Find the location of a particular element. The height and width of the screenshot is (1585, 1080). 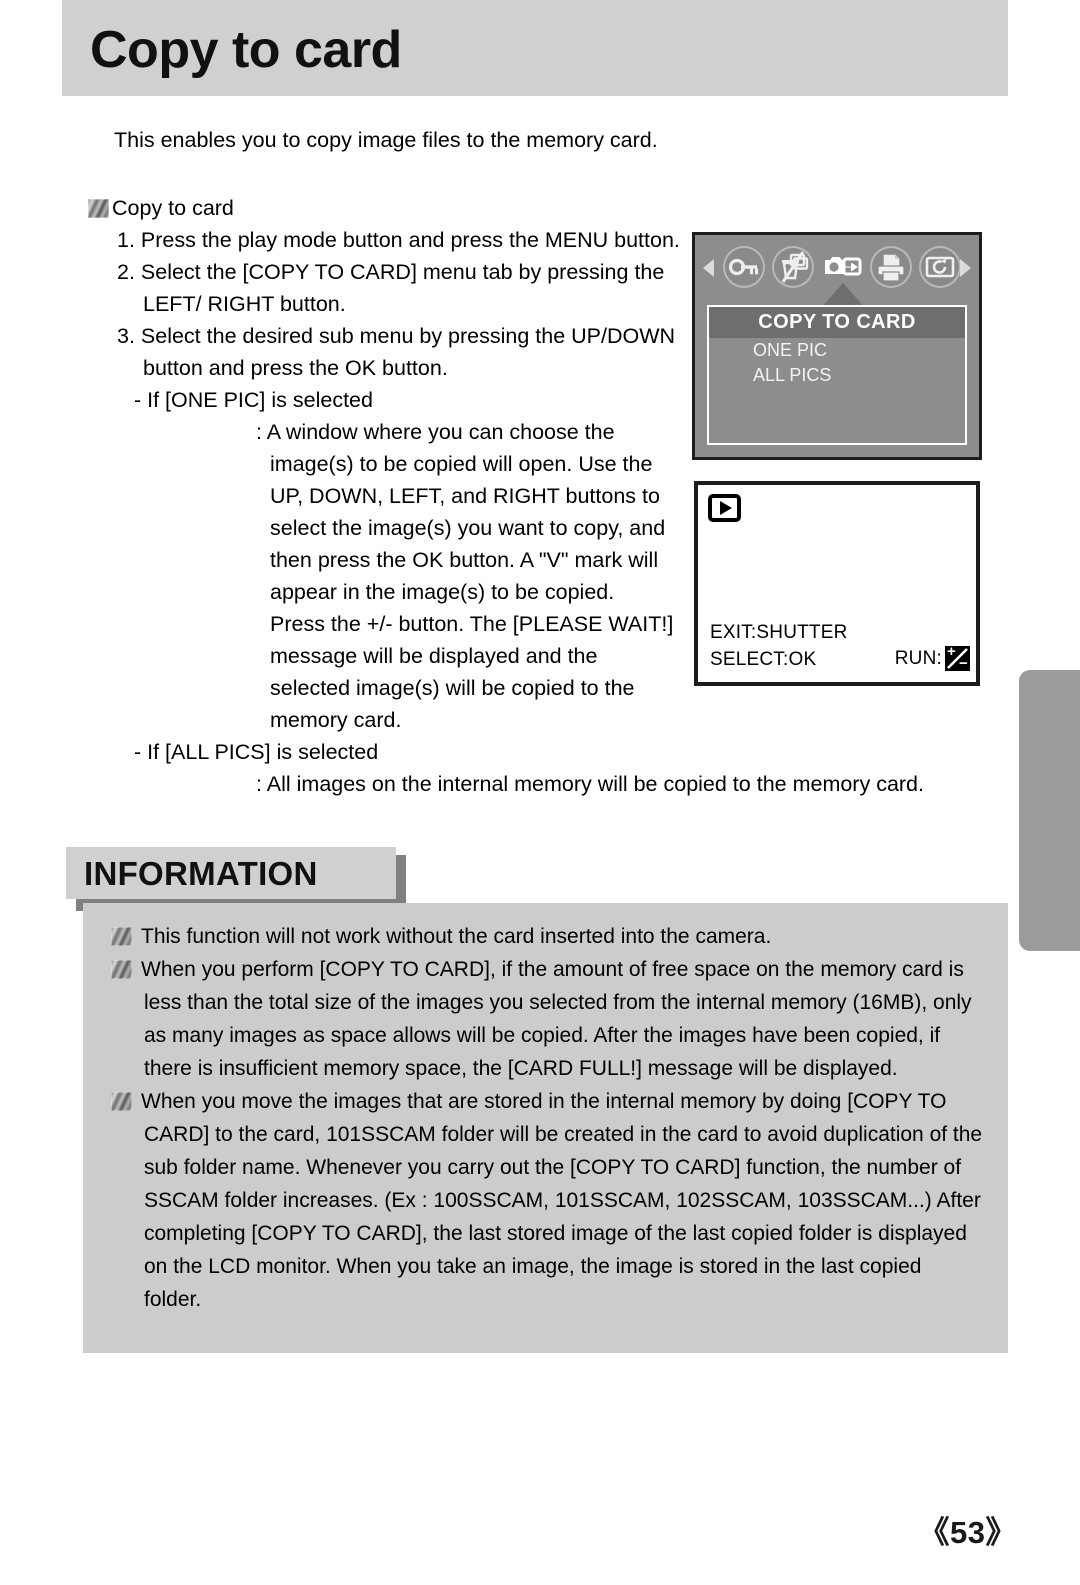

lcd-menu-option-all-pics: ALL PICS is located at coordinates (837, 375).